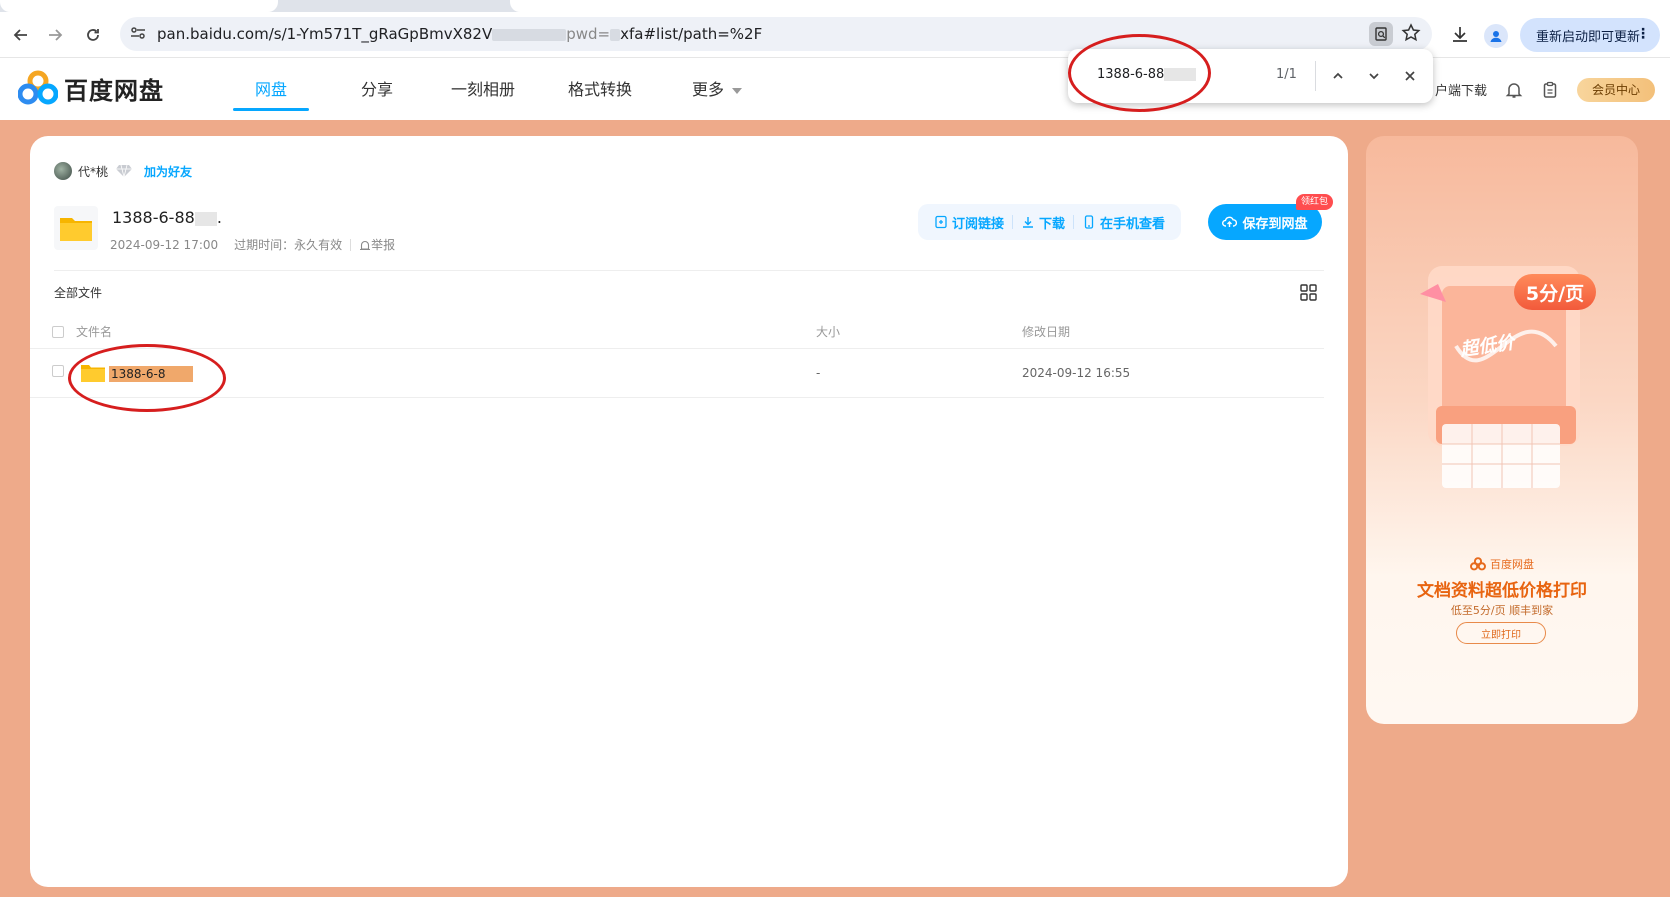 This screenshot has width=1670, height=897. What do you see at coordinates (271, 89) in the screenshot?
I see `nav-item-pan: 网盘` at bounding box center [271, 89].